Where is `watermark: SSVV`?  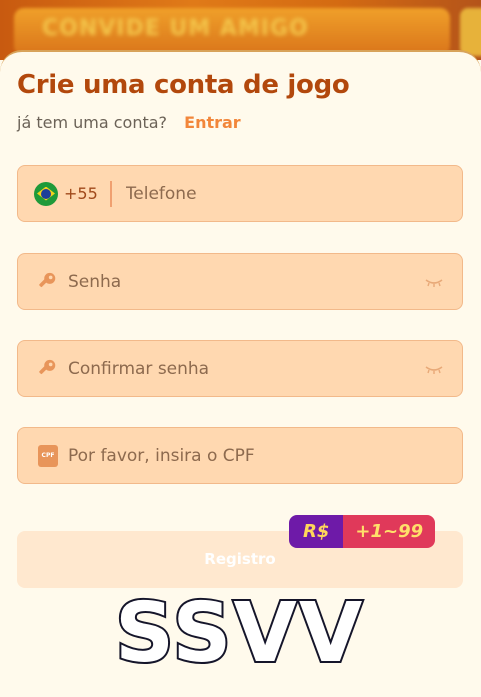 watermark: SSVV is located at coordinates (239, 633).